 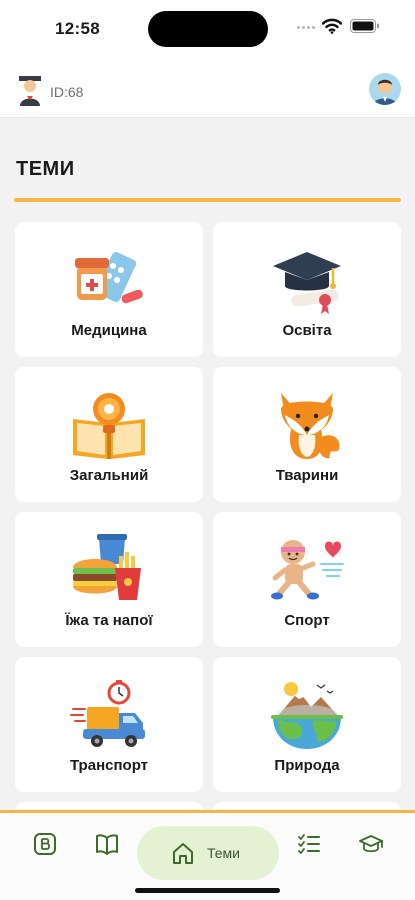 What do you see at coordinates (45, 844) in the screenshot?
I see `vocabulary-b-icon` at bounding box center [45, 844].